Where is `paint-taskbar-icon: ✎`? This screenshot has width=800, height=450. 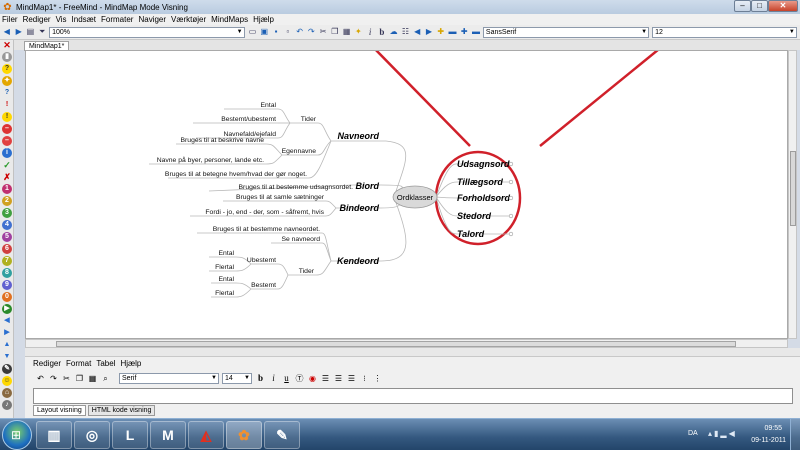 paint-taskbar-icon: ✎ is located at coordinates (282, 435).